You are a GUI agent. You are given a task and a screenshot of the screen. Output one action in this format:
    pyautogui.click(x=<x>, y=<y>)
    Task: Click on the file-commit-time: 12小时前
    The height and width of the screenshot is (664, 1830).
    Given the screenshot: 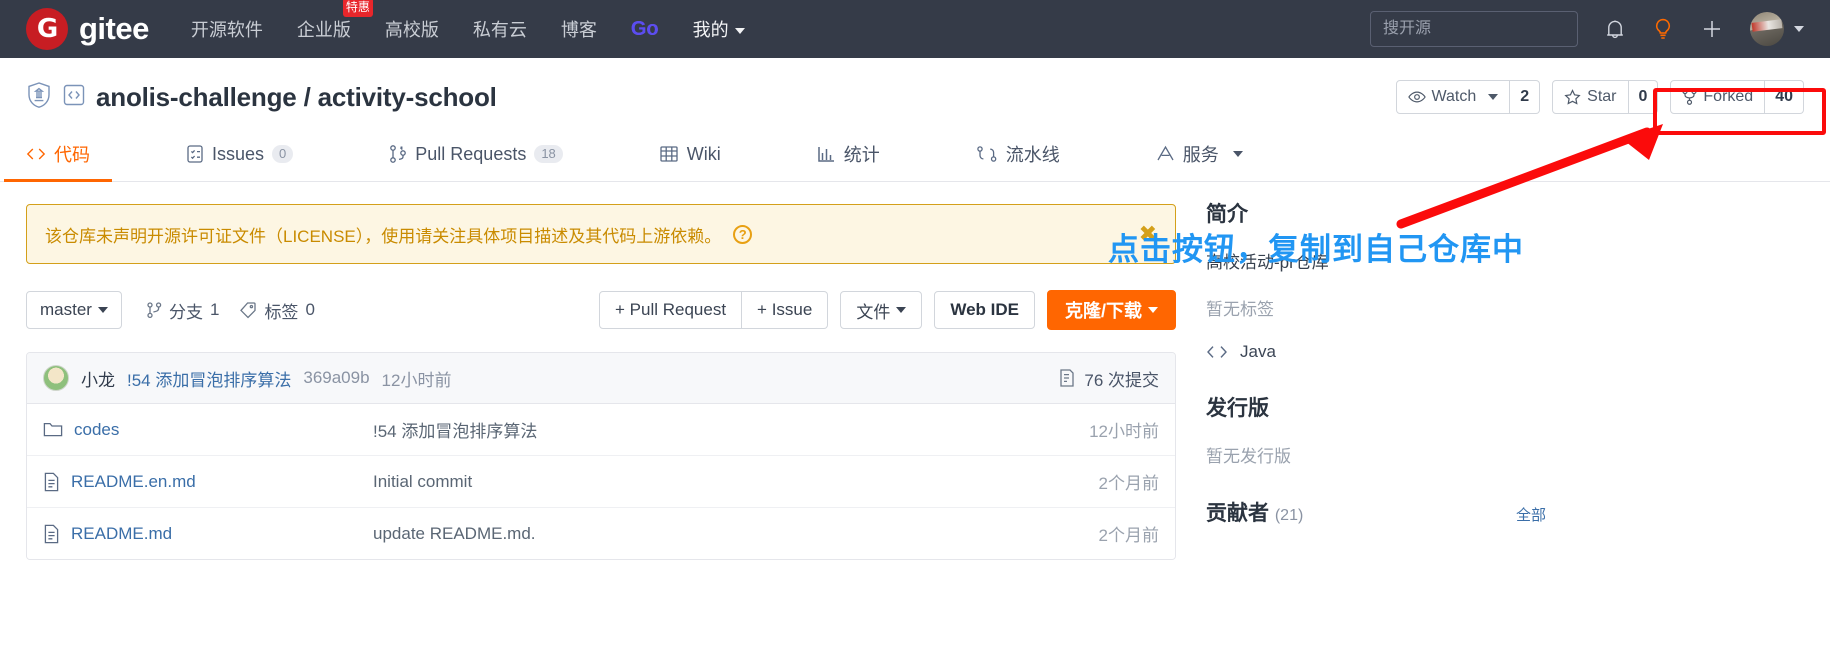 What is the action you would take?
    pyautogui.click(x=1124, y=431)
    